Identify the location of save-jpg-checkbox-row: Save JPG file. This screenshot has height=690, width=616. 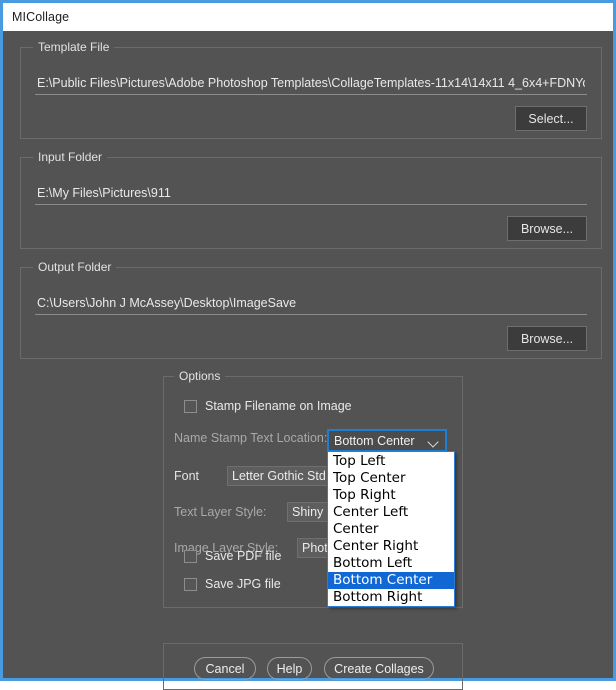
(232, 584).